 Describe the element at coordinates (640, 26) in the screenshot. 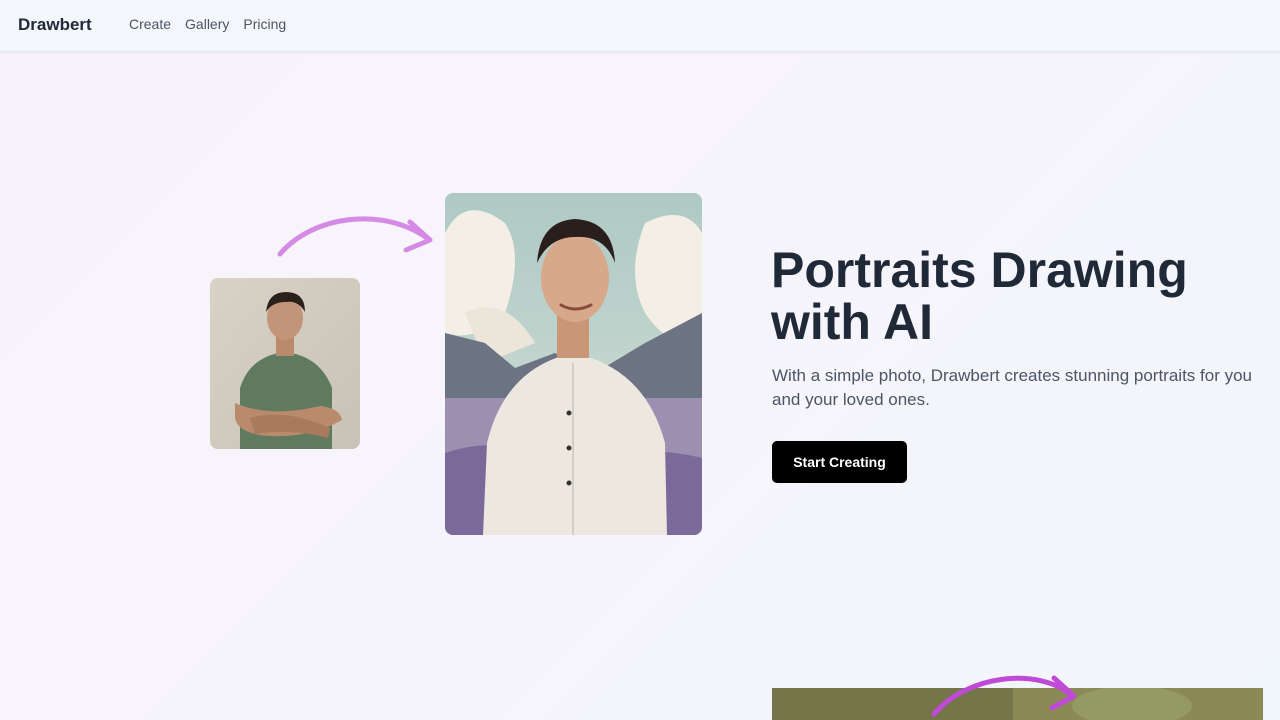

I see `top-navbar: Drawbert Create Gallery Pricing` at that location.